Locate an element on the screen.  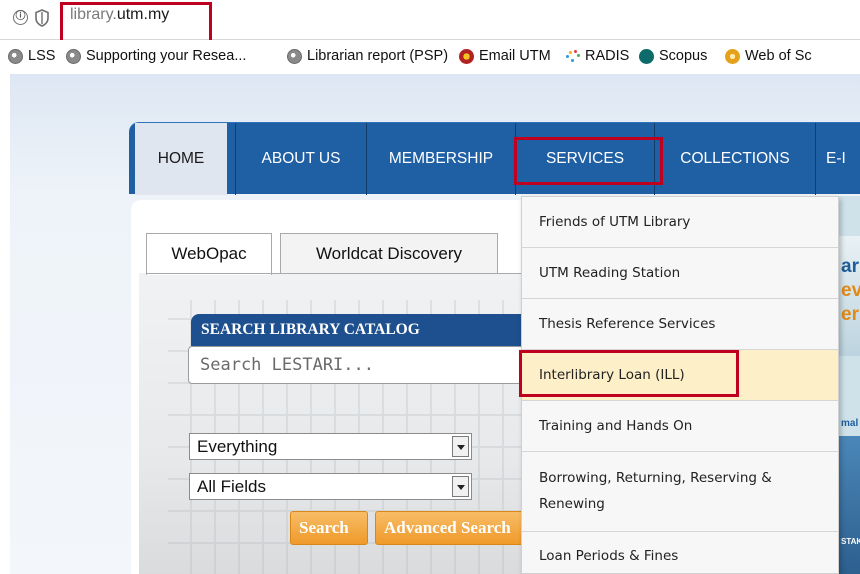
bookmark-web-of-science: Web of Sc is located at coordinates (768, 56).